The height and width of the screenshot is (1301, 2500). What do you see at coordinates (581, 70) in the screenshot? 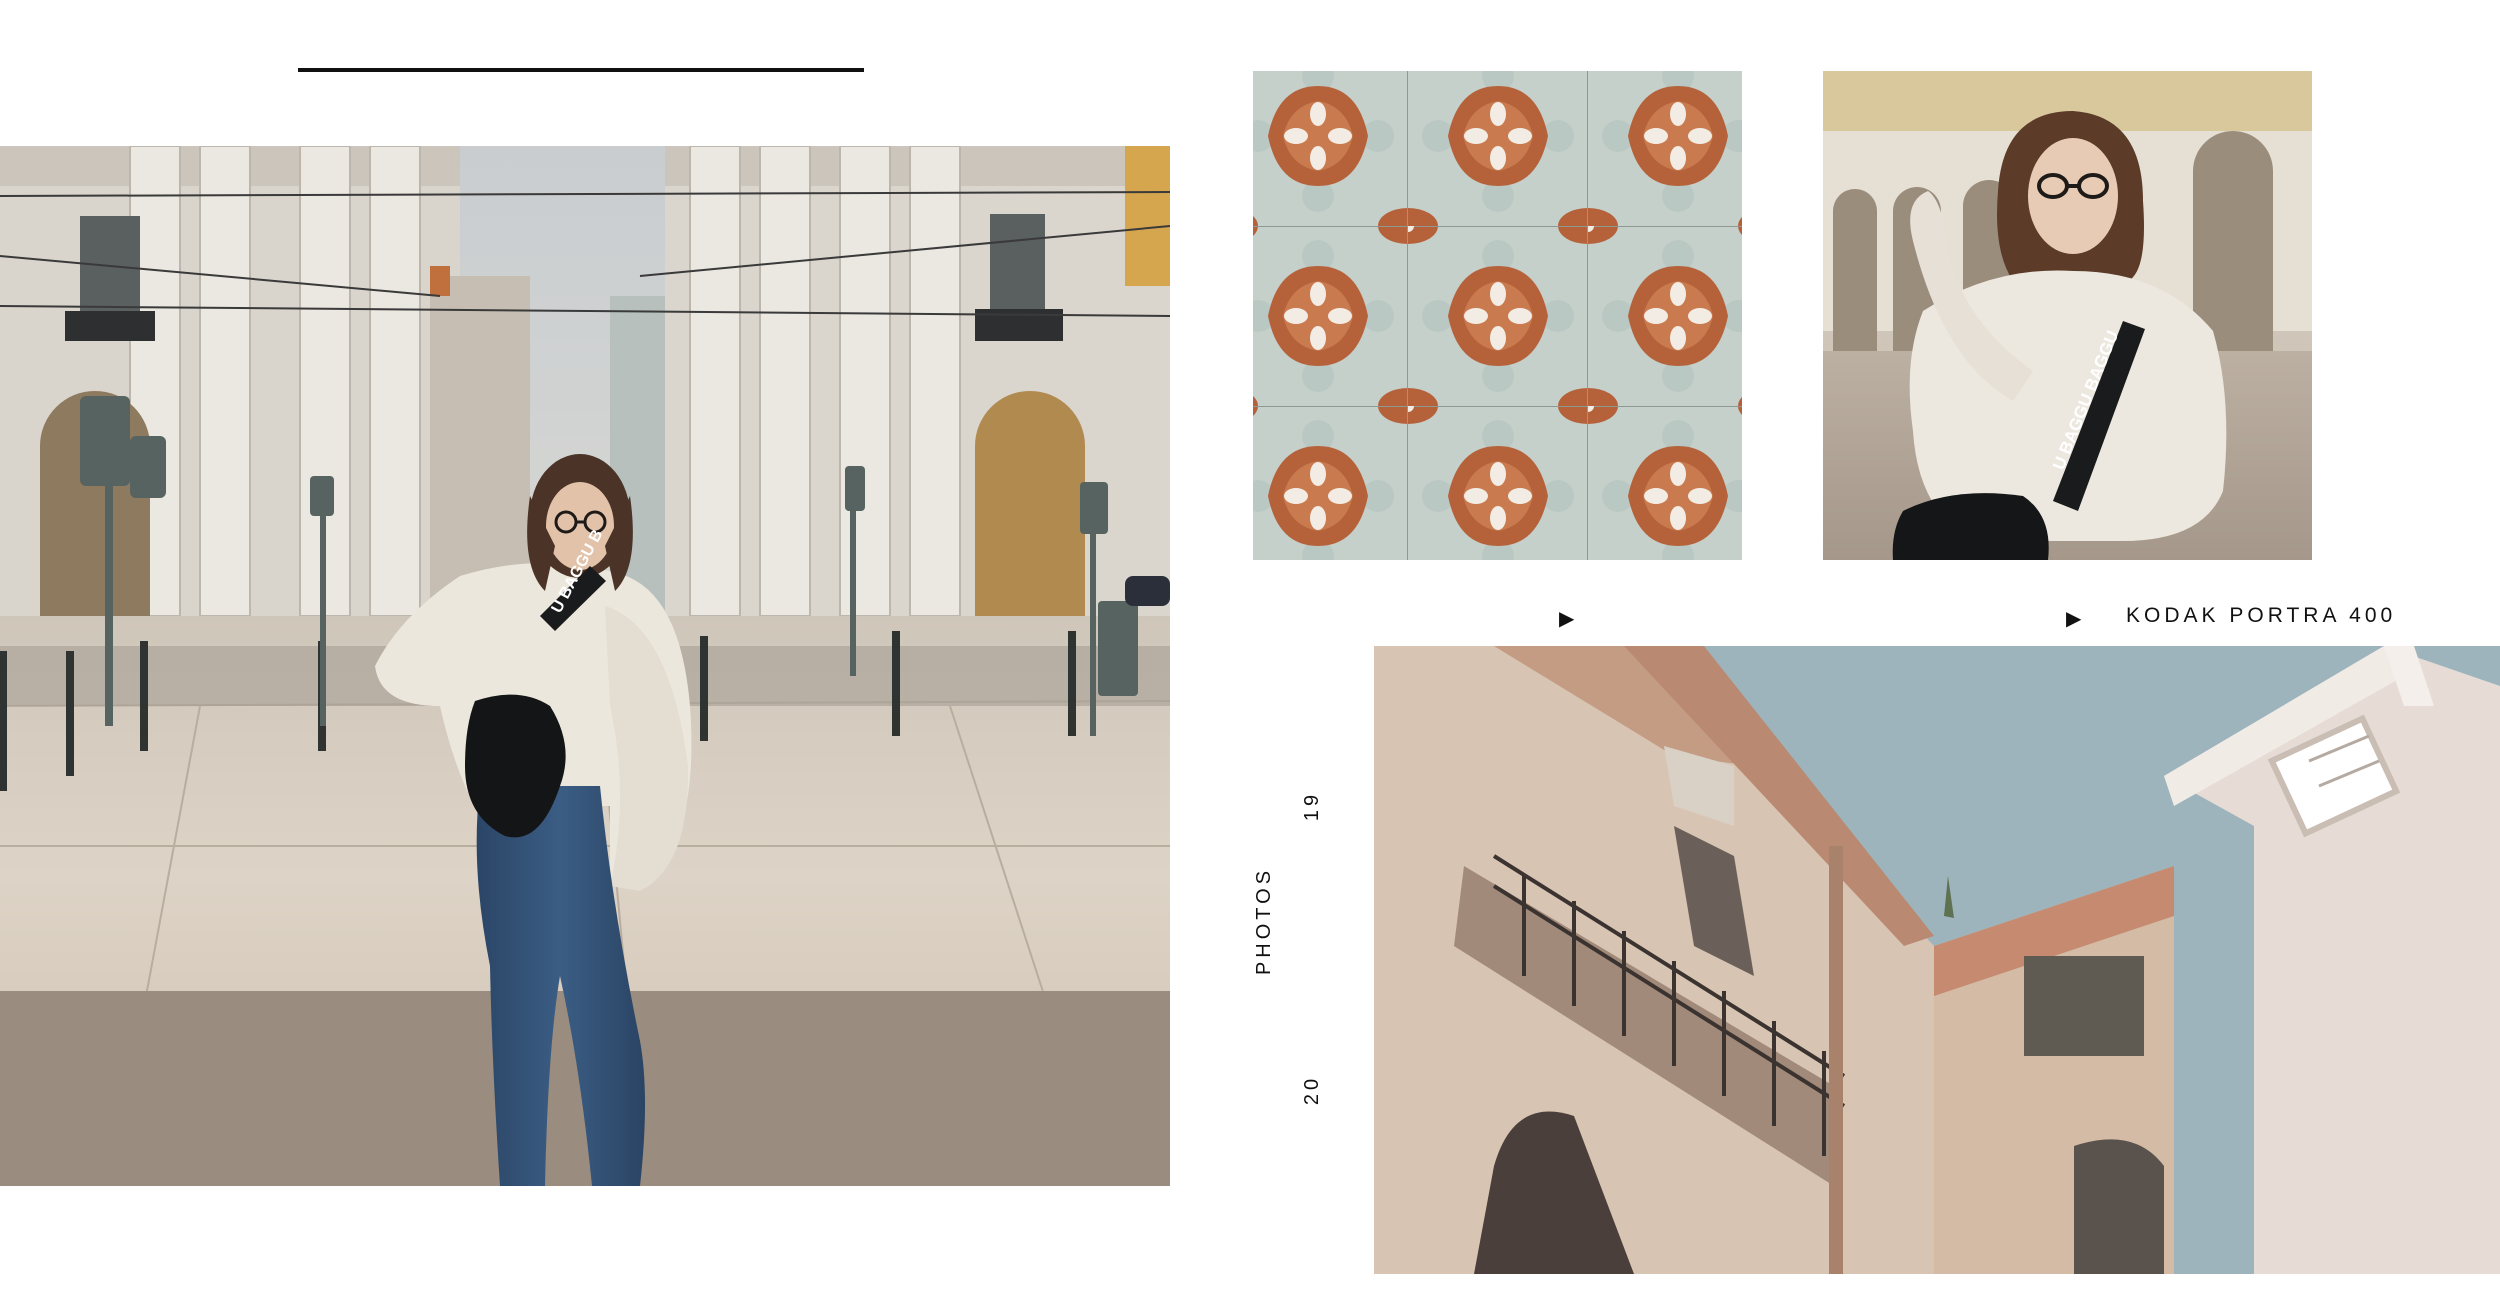
I see `top-rule` at bounding box center [581, 70].